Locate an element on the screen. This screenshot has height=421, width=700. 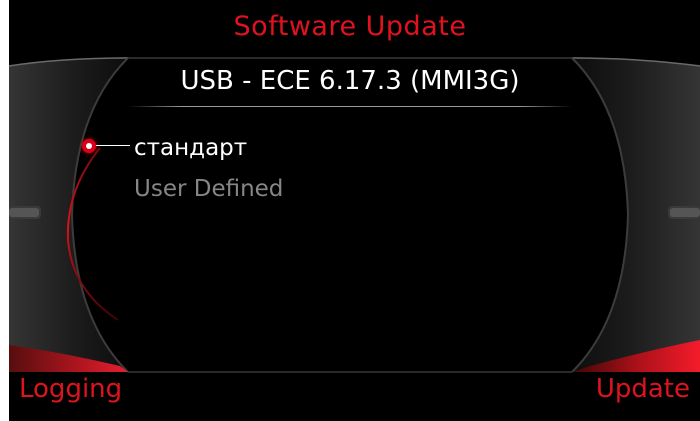
radio-dot is located at coordinates (89, 146).